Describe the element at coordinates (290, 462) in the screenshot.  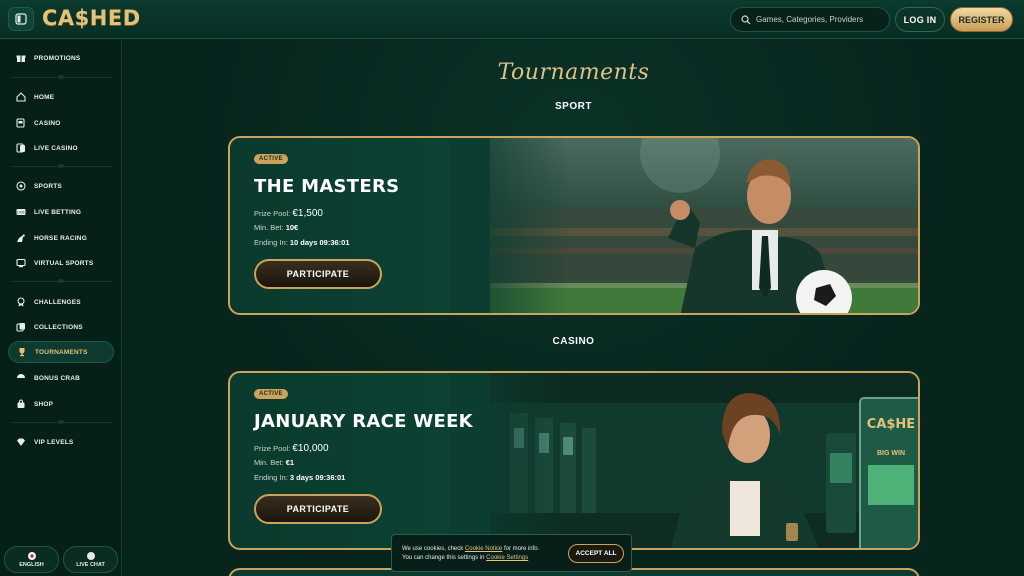
I see `min-bet-value: €1` at that location.